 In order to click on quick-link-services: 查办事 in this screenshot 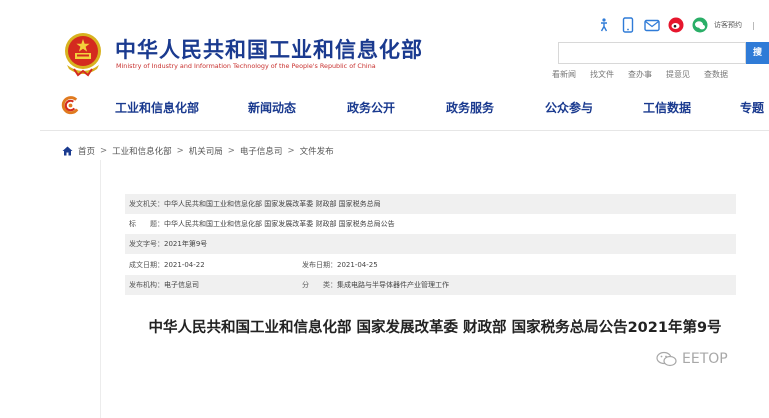, I will do `click(640, 74)`.